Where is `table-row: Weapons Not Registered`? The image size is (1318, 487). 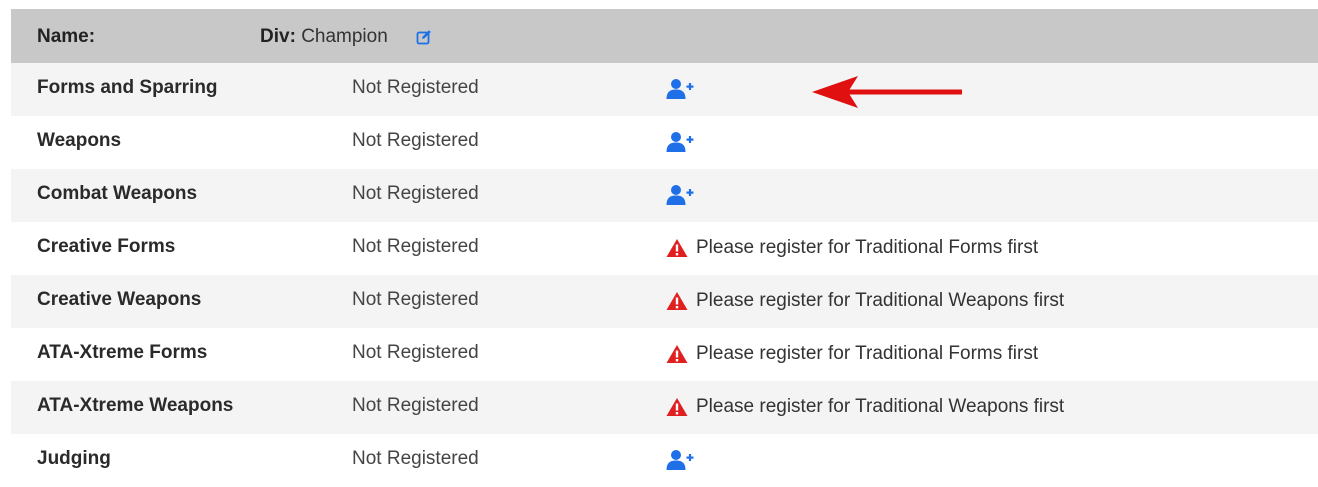
table-row: Weapons Not Registered is located at coordinates (664, 142).